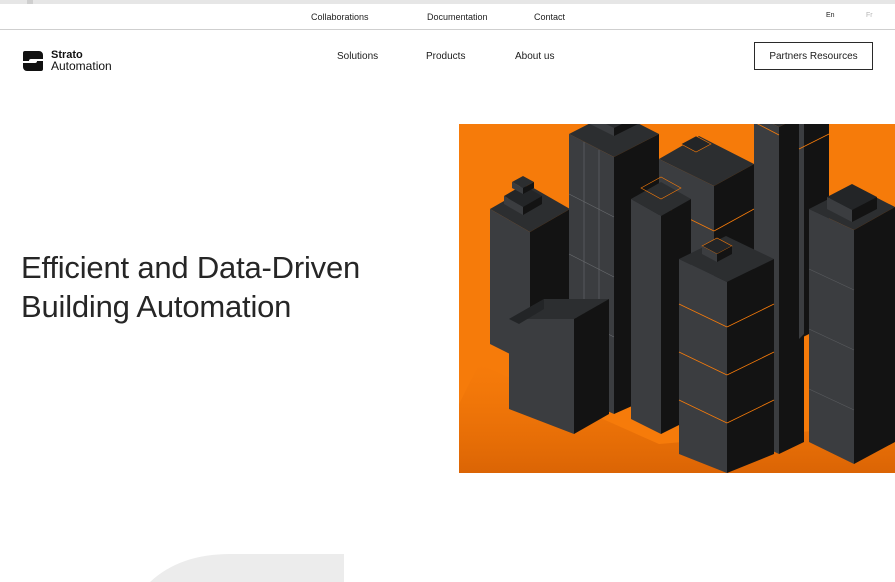 This screenshot has height=582, width=895. I want to click on brand-name: Strato Automation, so click(81, 61).